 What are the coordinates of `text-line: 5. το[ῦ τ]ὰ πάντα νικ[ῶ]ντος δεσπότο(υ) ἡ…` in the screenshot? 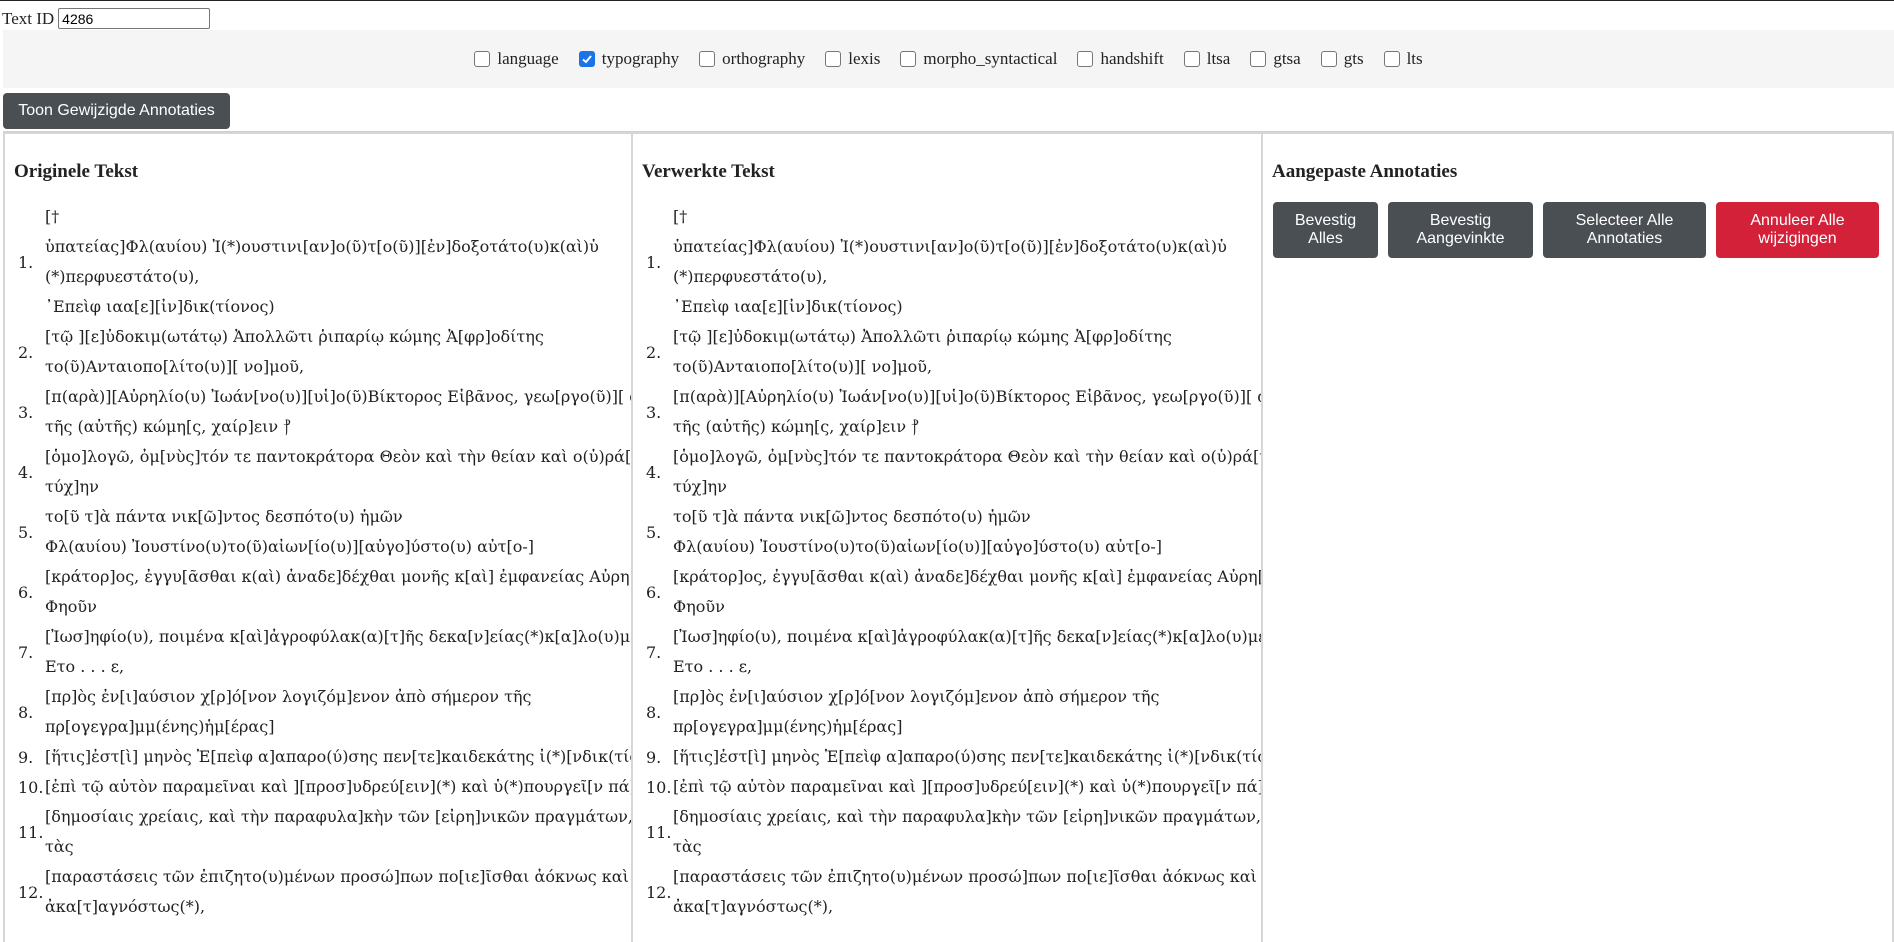 It's located at (318, 532).